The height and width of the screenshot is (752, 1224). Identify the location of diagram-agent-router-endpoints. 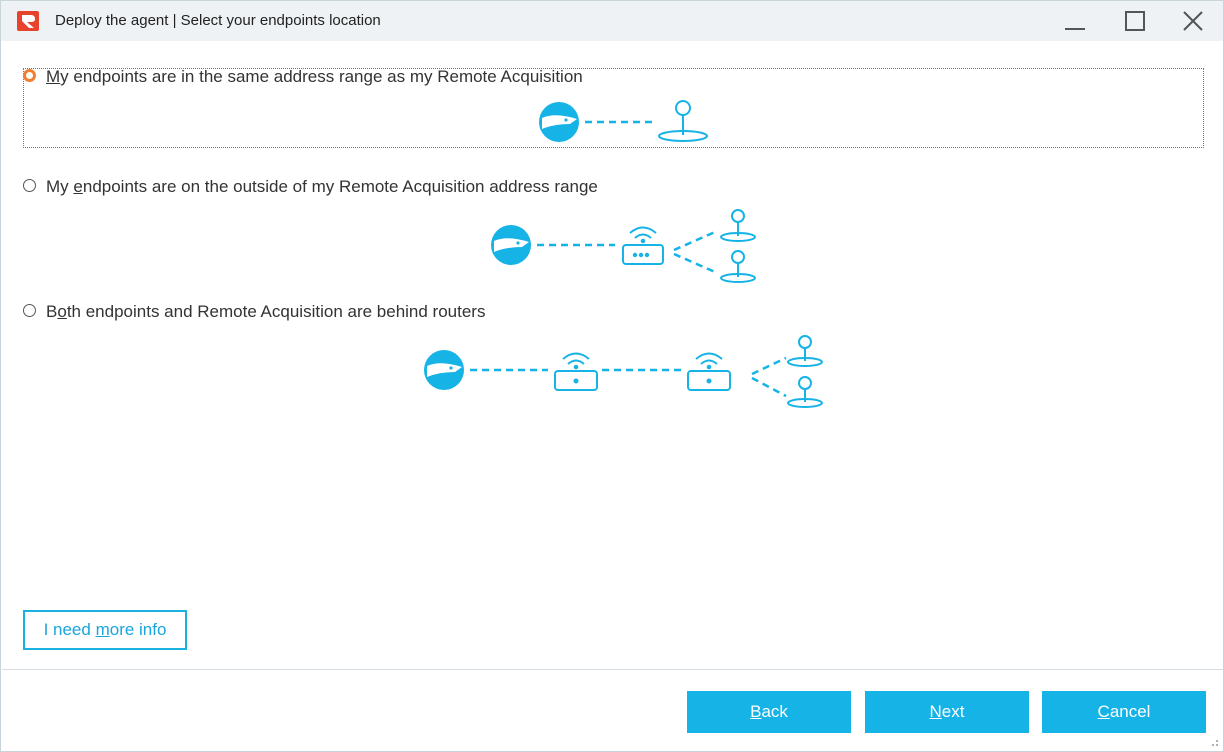
(623, 246).